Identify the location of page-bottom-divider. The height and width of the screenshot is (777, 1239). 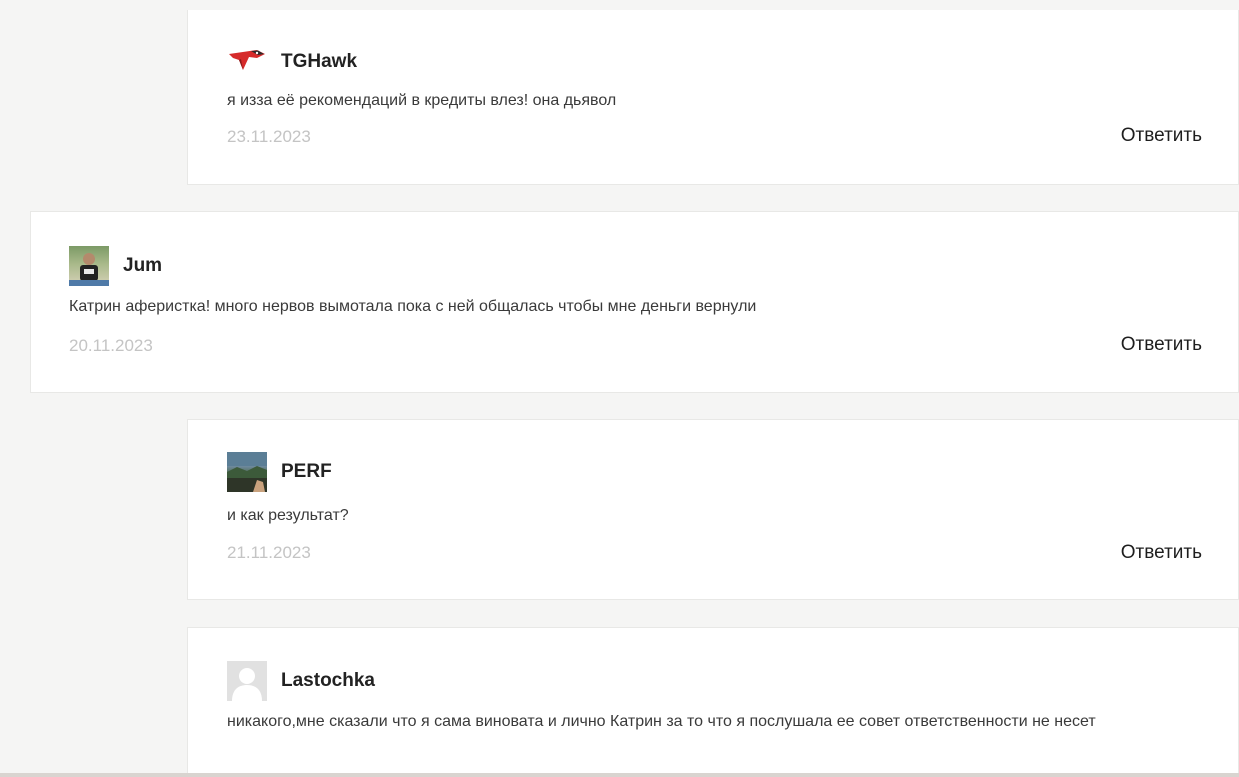
(619, 775).